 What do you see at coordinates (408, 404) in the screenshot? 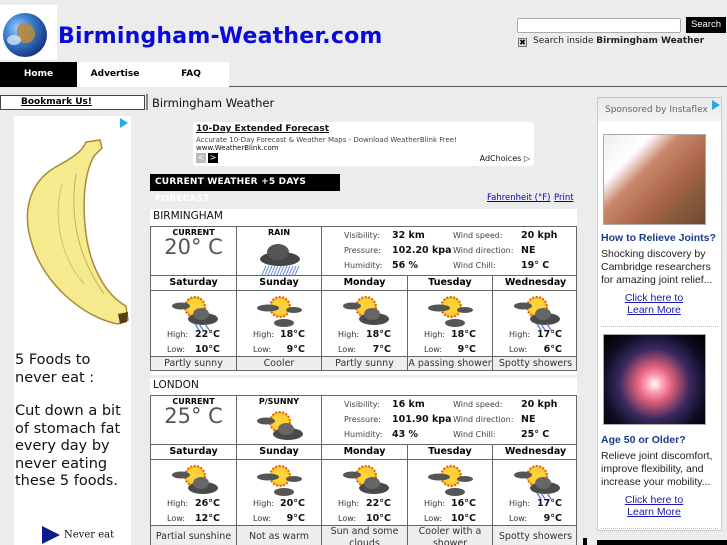
I see `visibility-value: 16 km` at bounding box center [408, 404].